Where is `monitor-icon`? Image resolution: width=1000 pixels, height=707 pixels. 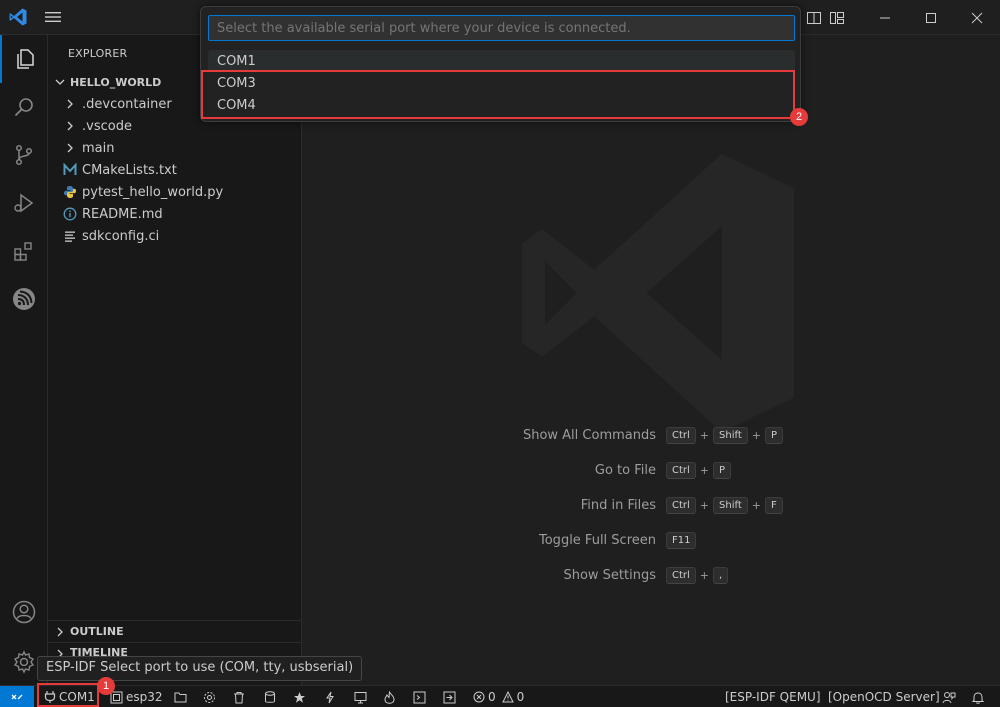
monitor-icon is located at coordinates (360, 696).